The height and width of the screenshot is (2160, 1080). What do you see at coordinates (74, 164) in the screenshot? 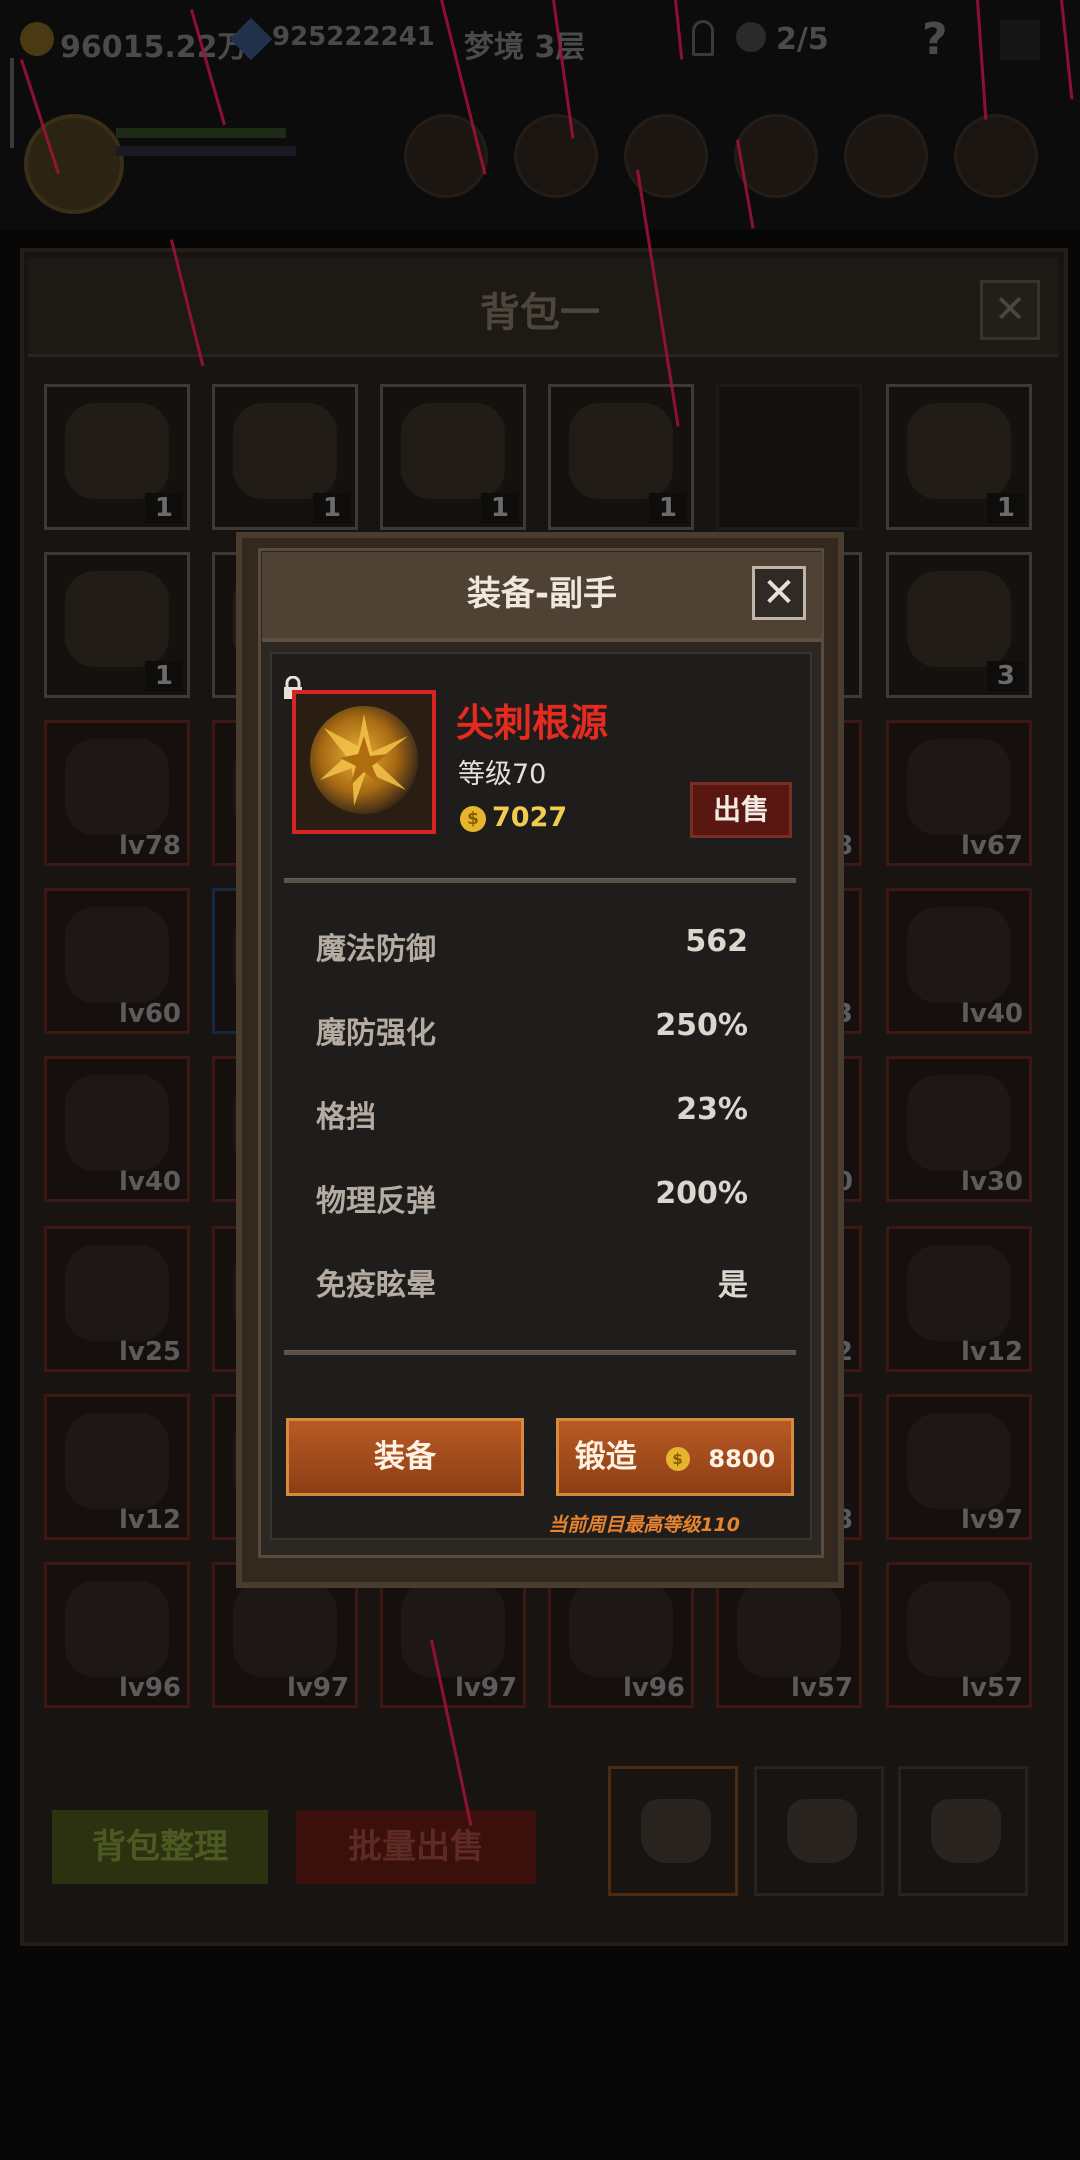
I see `player-avatar` at bounding box center [74, 164].